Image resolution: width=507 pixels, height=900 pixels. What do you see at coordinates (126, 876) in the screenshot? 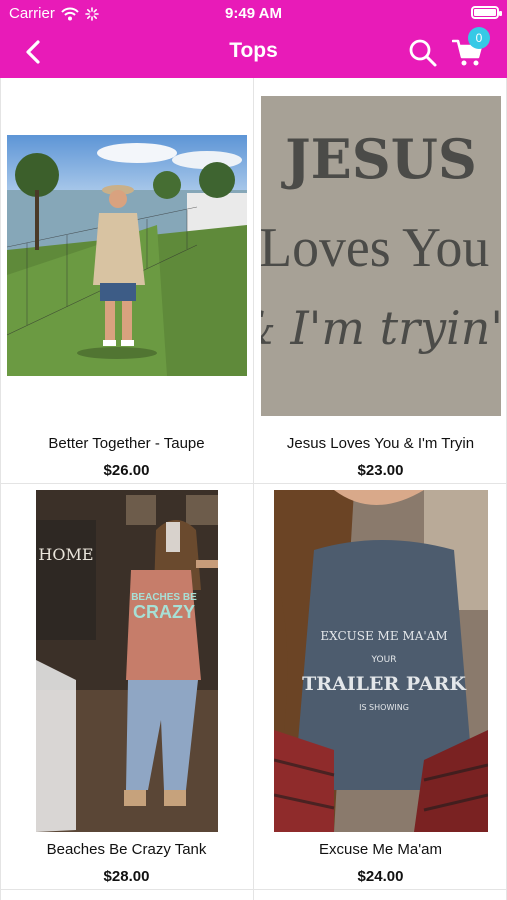
I see `product-price: $28.00` at bounding box center [126, 876].